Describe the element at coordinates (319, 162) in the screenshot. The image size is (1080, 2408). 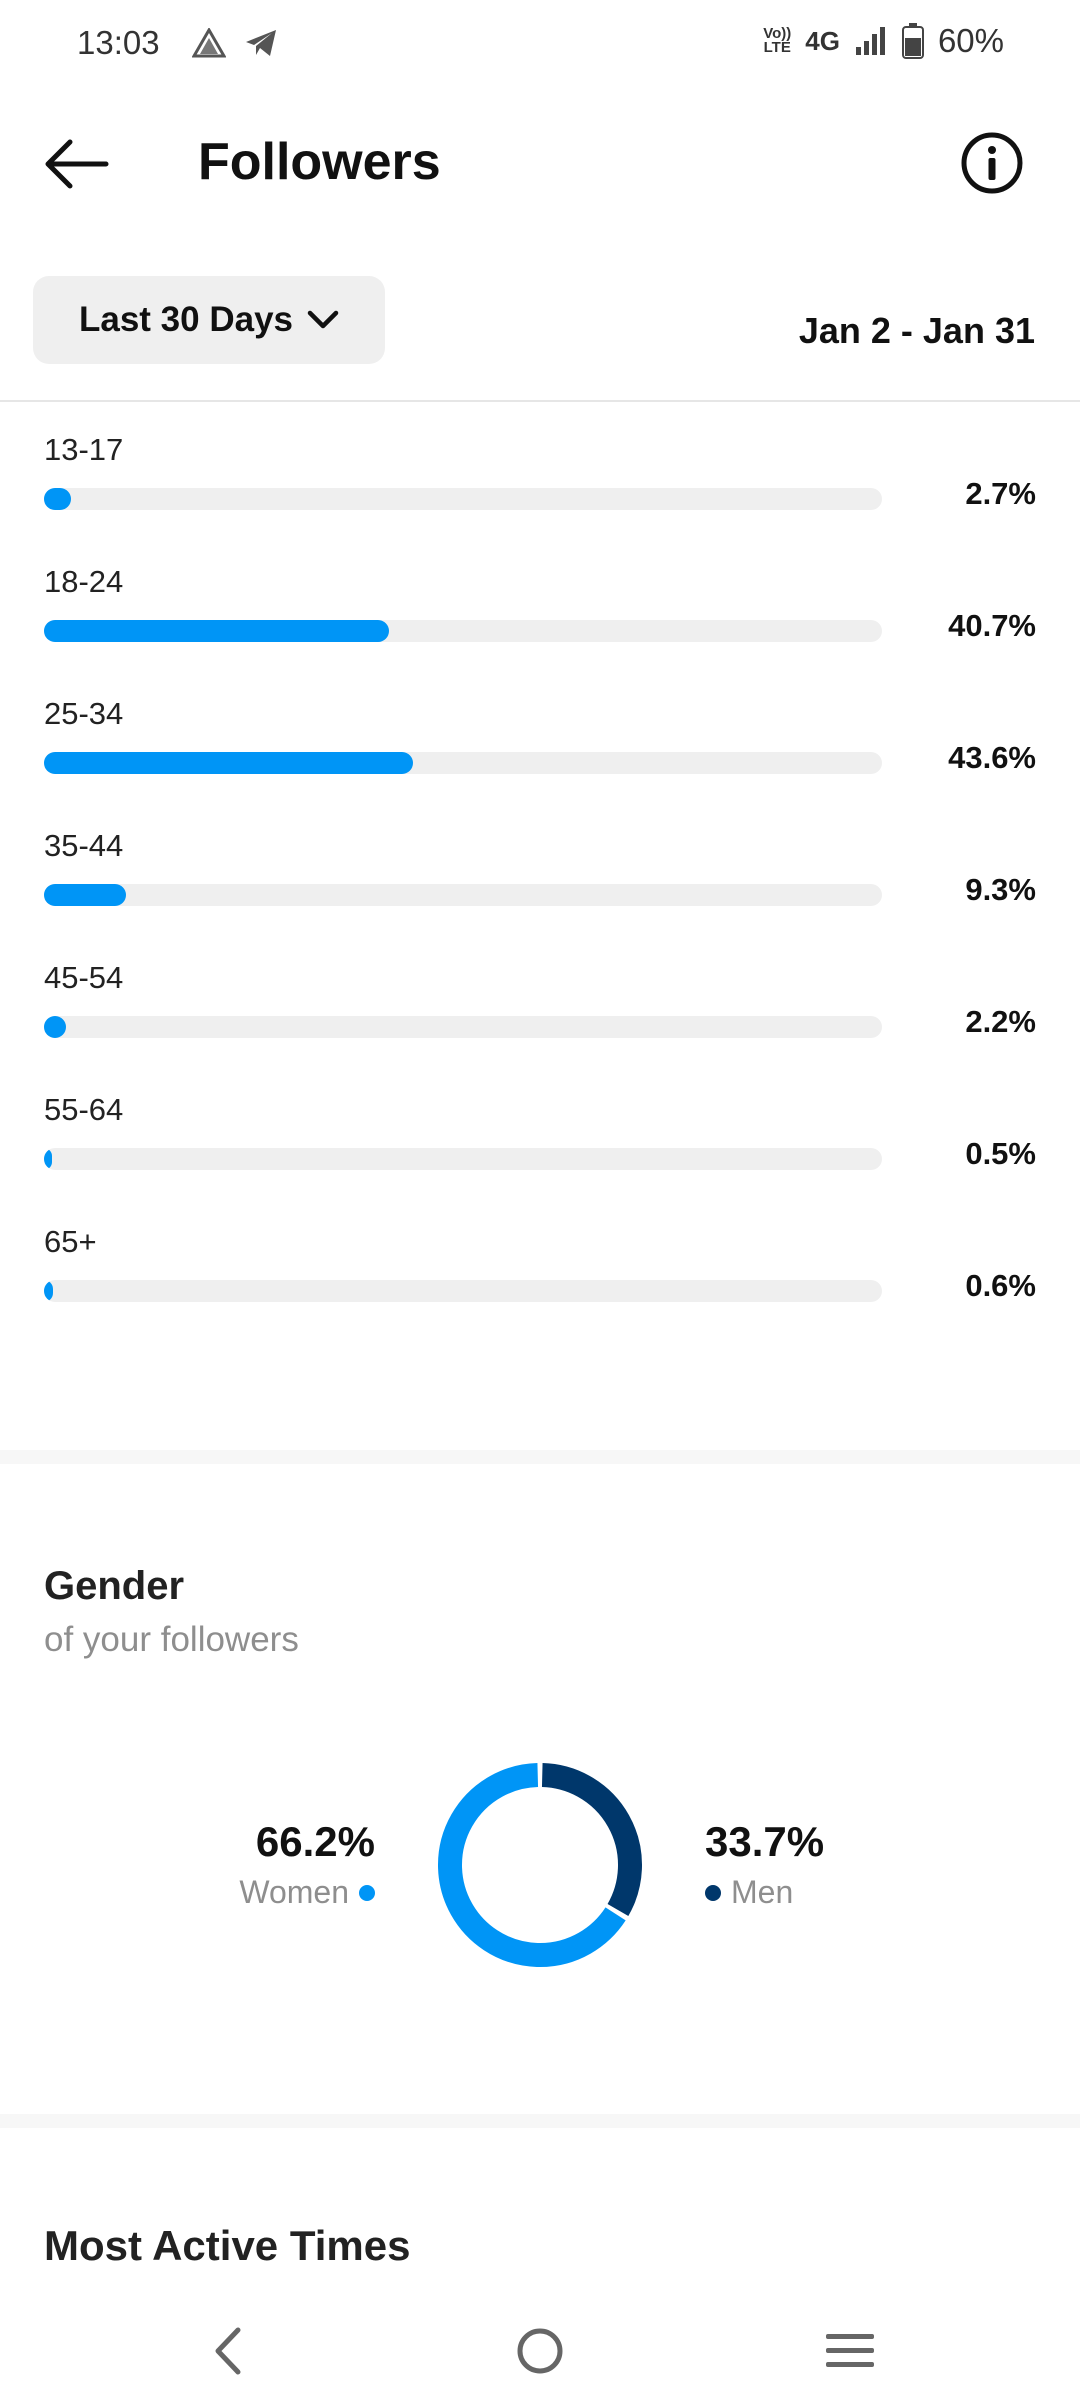
I see `page-title: Followers` at that location.